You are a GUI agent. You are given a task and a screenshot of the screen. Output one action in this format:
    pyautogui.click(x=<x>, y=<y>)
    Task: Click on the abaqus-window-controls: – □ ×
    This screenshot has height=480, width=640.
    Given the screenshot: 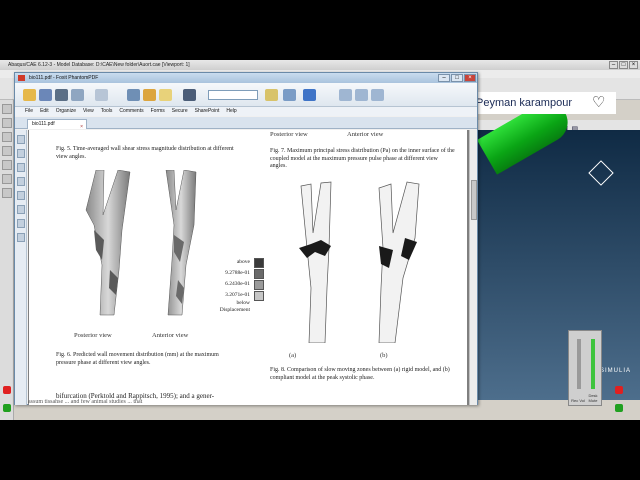 What is the action you would take?
    pyautogui.click(x=623, y=65)
    